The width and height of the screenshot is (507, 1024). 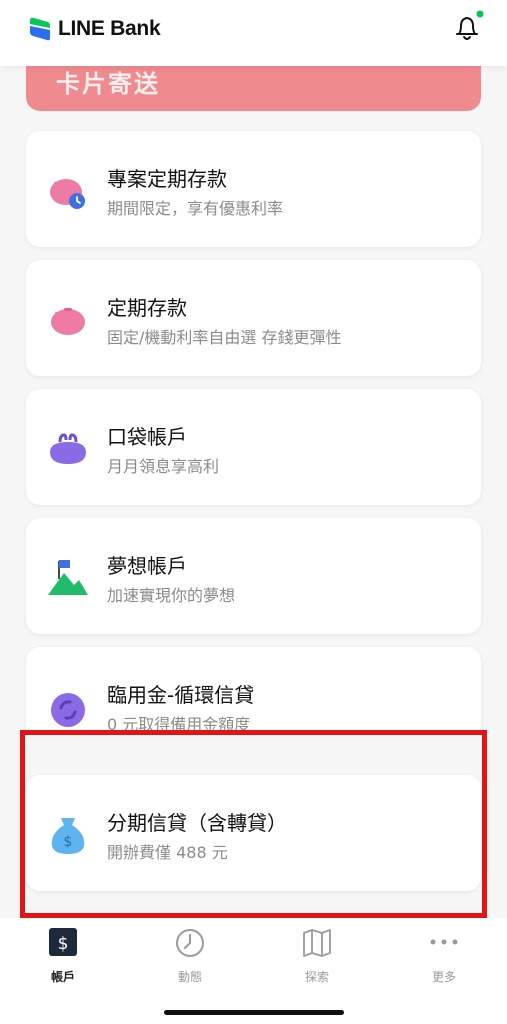 I want to click on bottom-tab-bar: $ 帳戶 動態 探索 更多, so click(x=253, y=971).